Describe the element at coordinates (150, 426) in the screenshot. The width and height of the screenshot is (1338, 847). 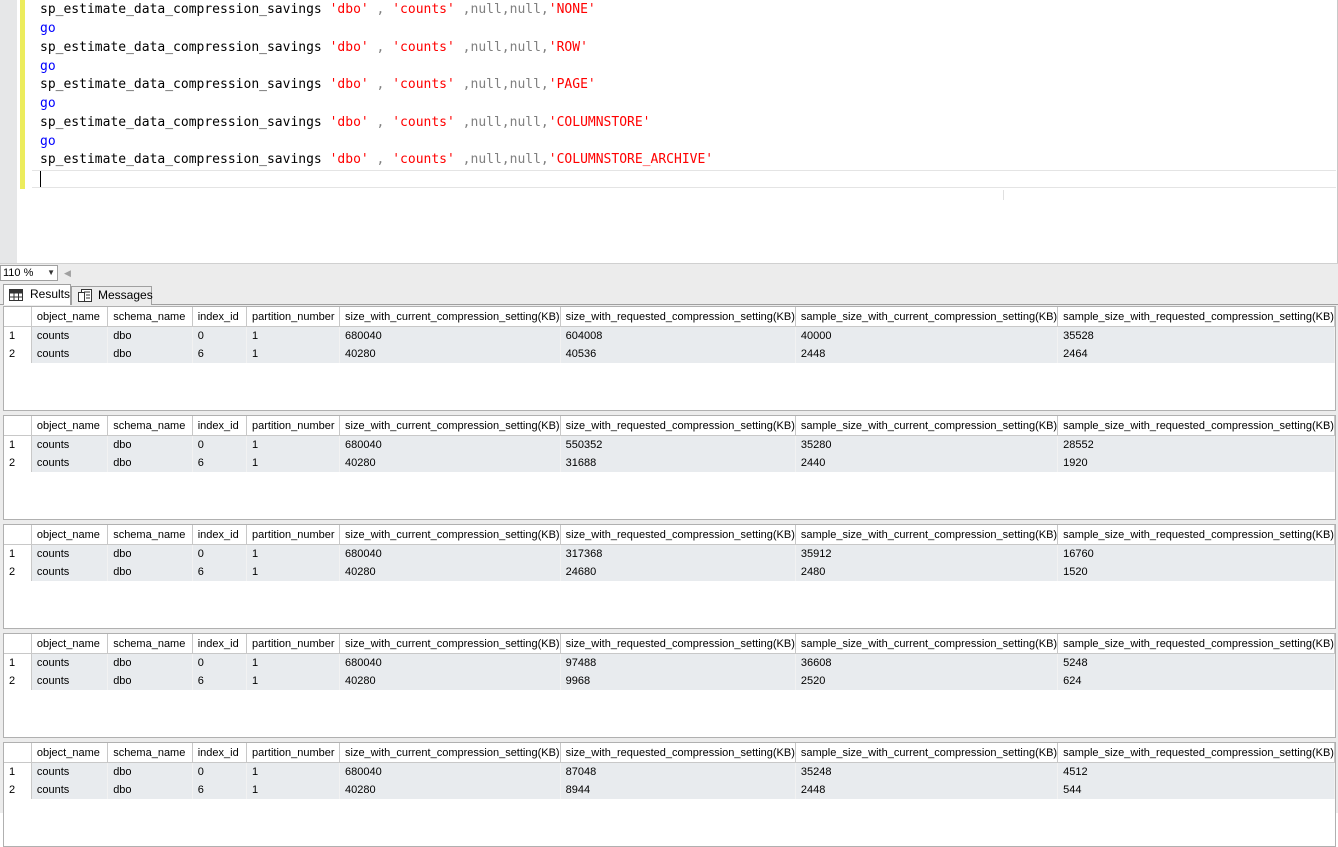
I see `column-header: schema_name` at that location.